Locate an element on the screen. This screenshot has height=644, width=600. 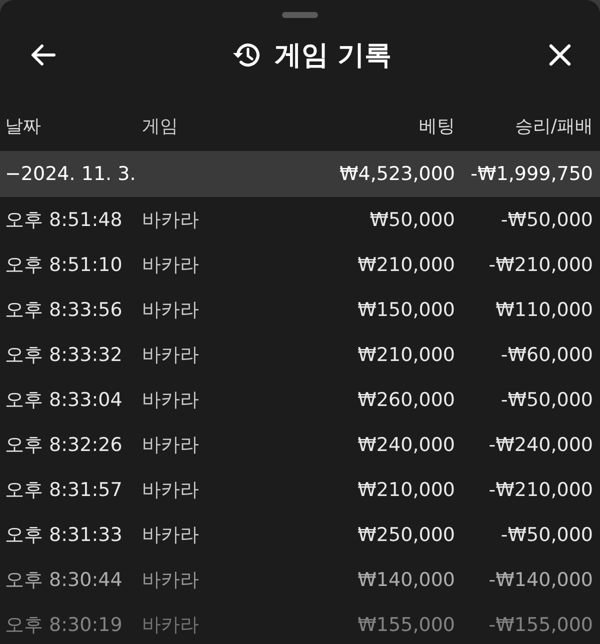
result-cell-text: -₩155,000 is located at coordinates (540, 625).